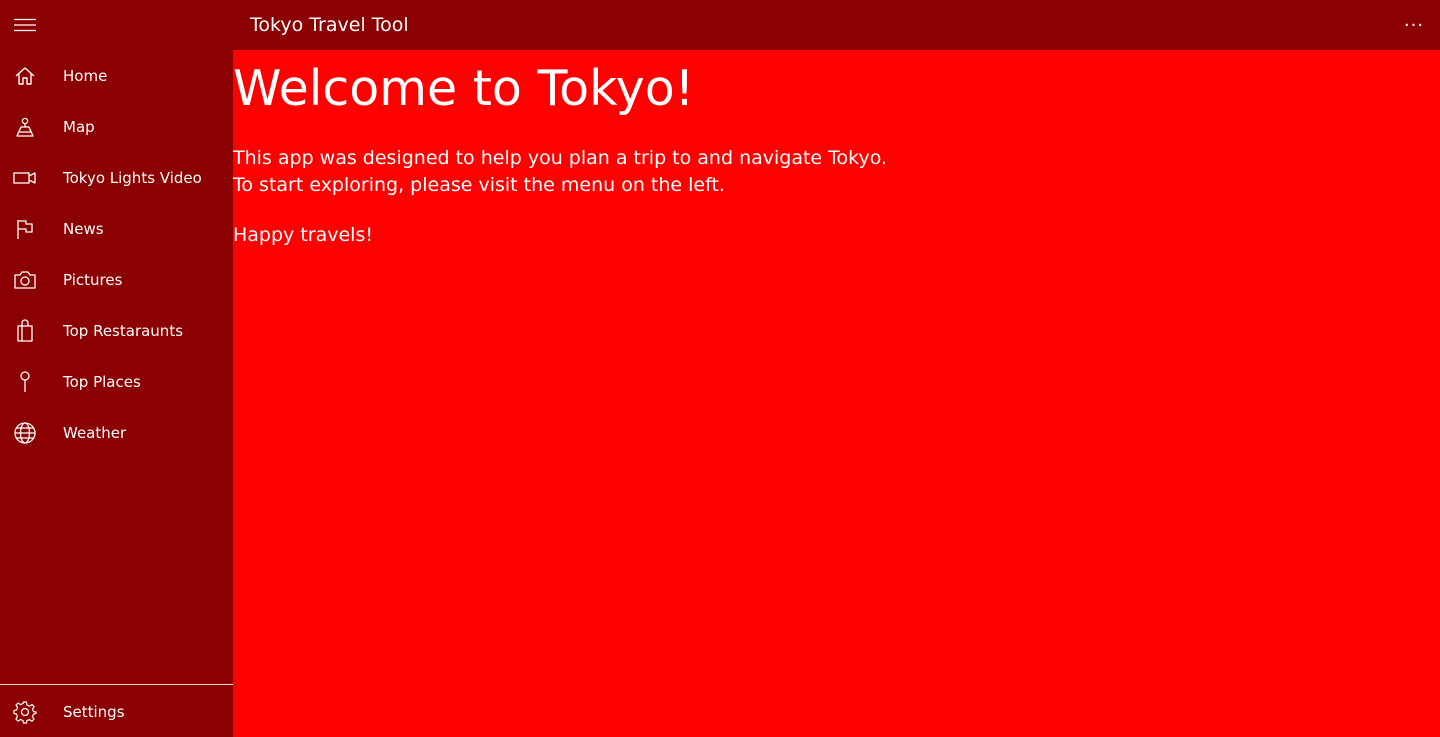 The width and height of the screenshot is (1440, 737). What do you see at coordinates (95, 432) in the screenshot?
I see `nav-item-label: Weather` at bounding box center [95, 432].